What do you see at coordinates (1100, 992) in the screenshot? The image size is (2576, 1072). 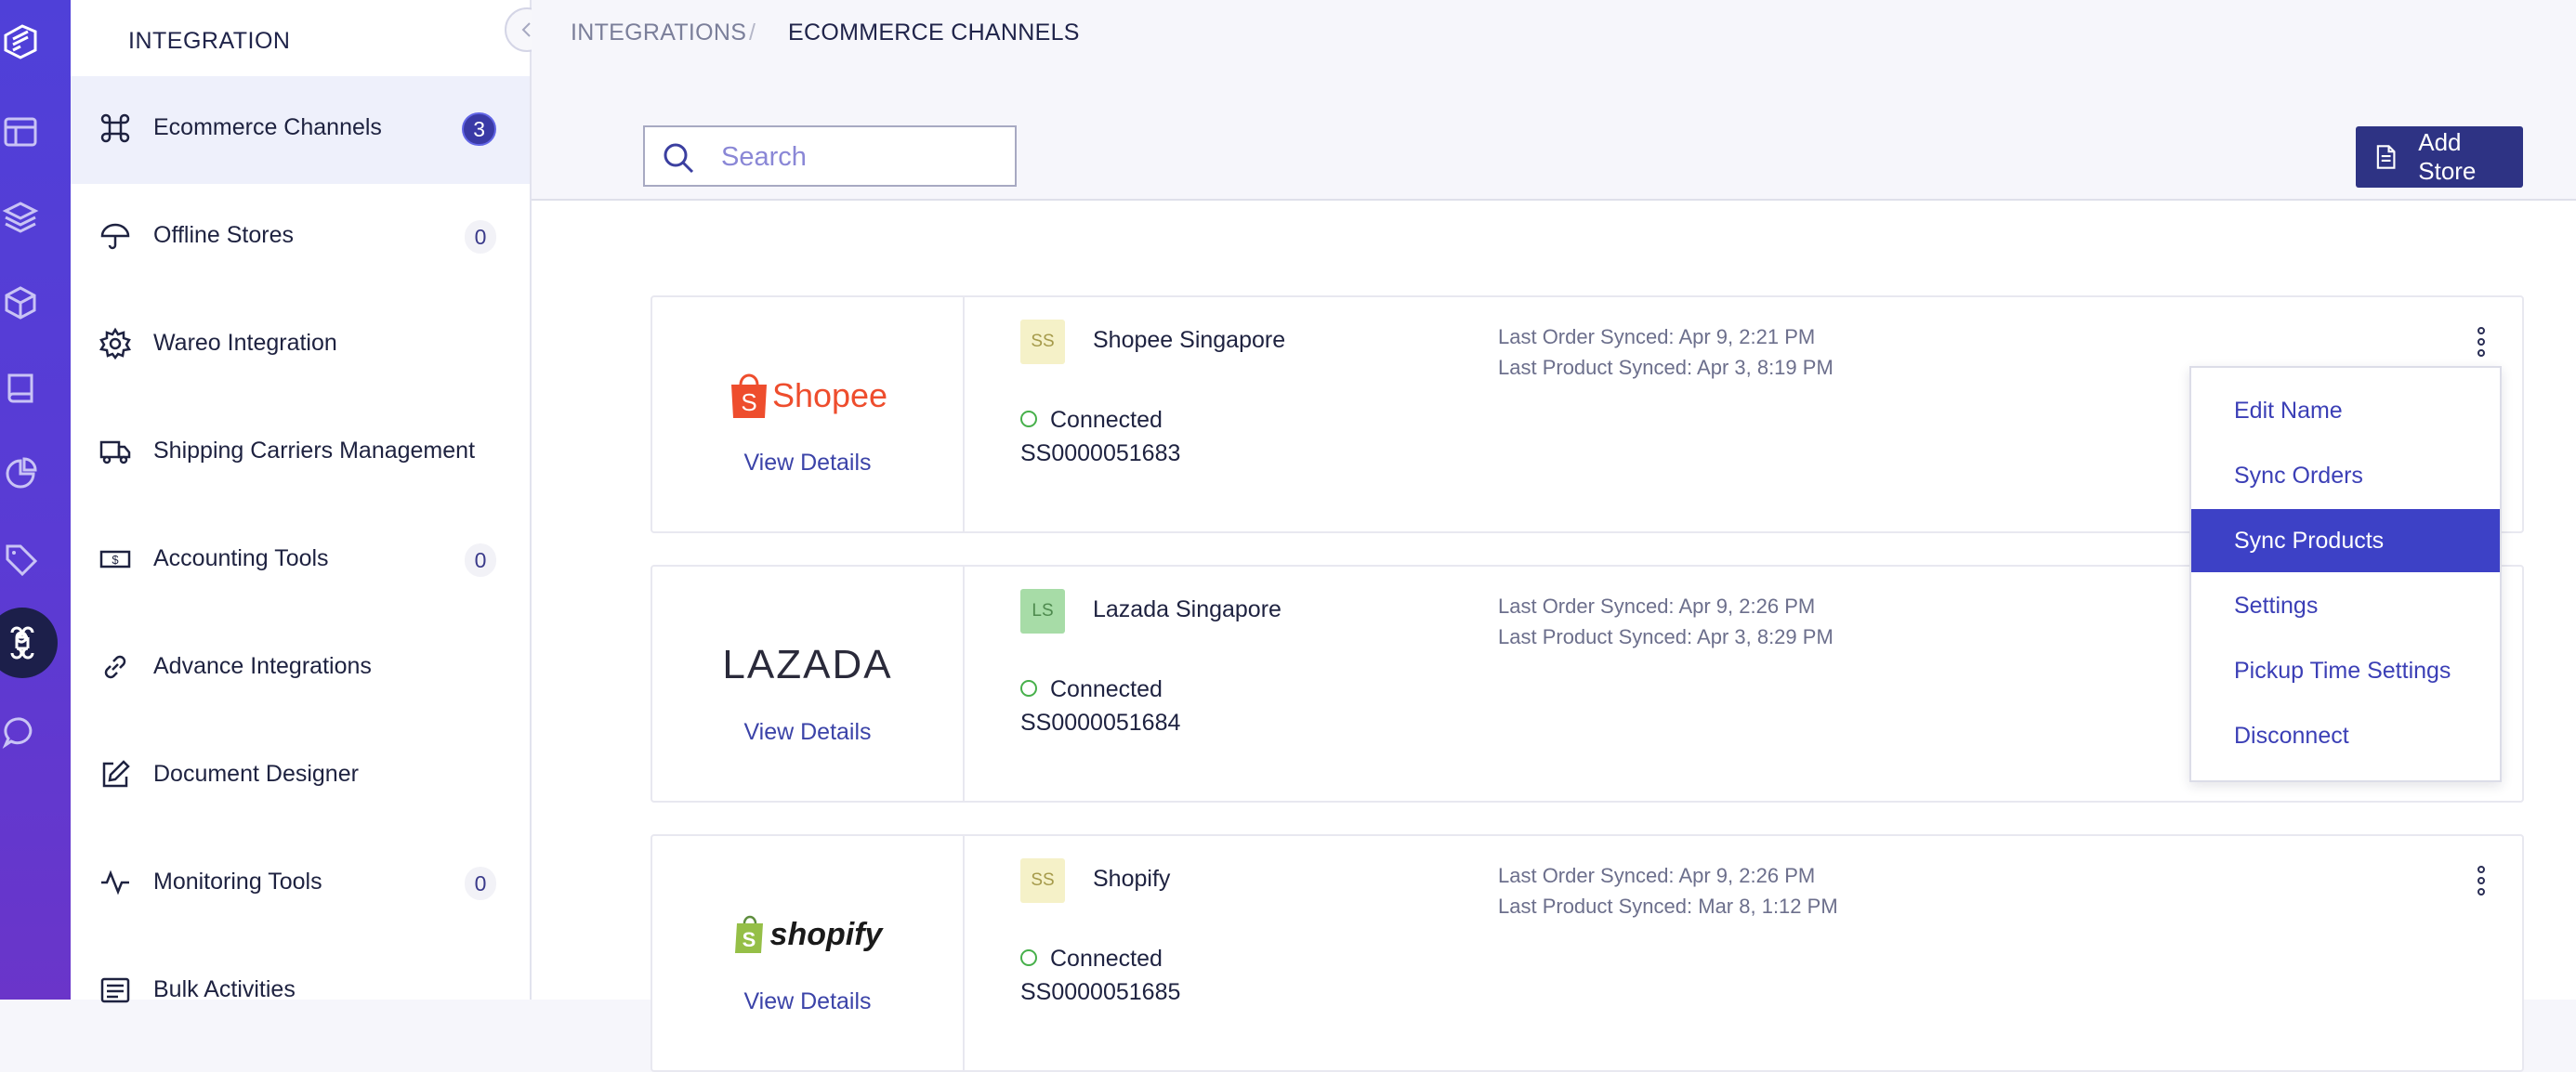 I see `store-id: SS0000051685` at bounding box center [1100, 992].